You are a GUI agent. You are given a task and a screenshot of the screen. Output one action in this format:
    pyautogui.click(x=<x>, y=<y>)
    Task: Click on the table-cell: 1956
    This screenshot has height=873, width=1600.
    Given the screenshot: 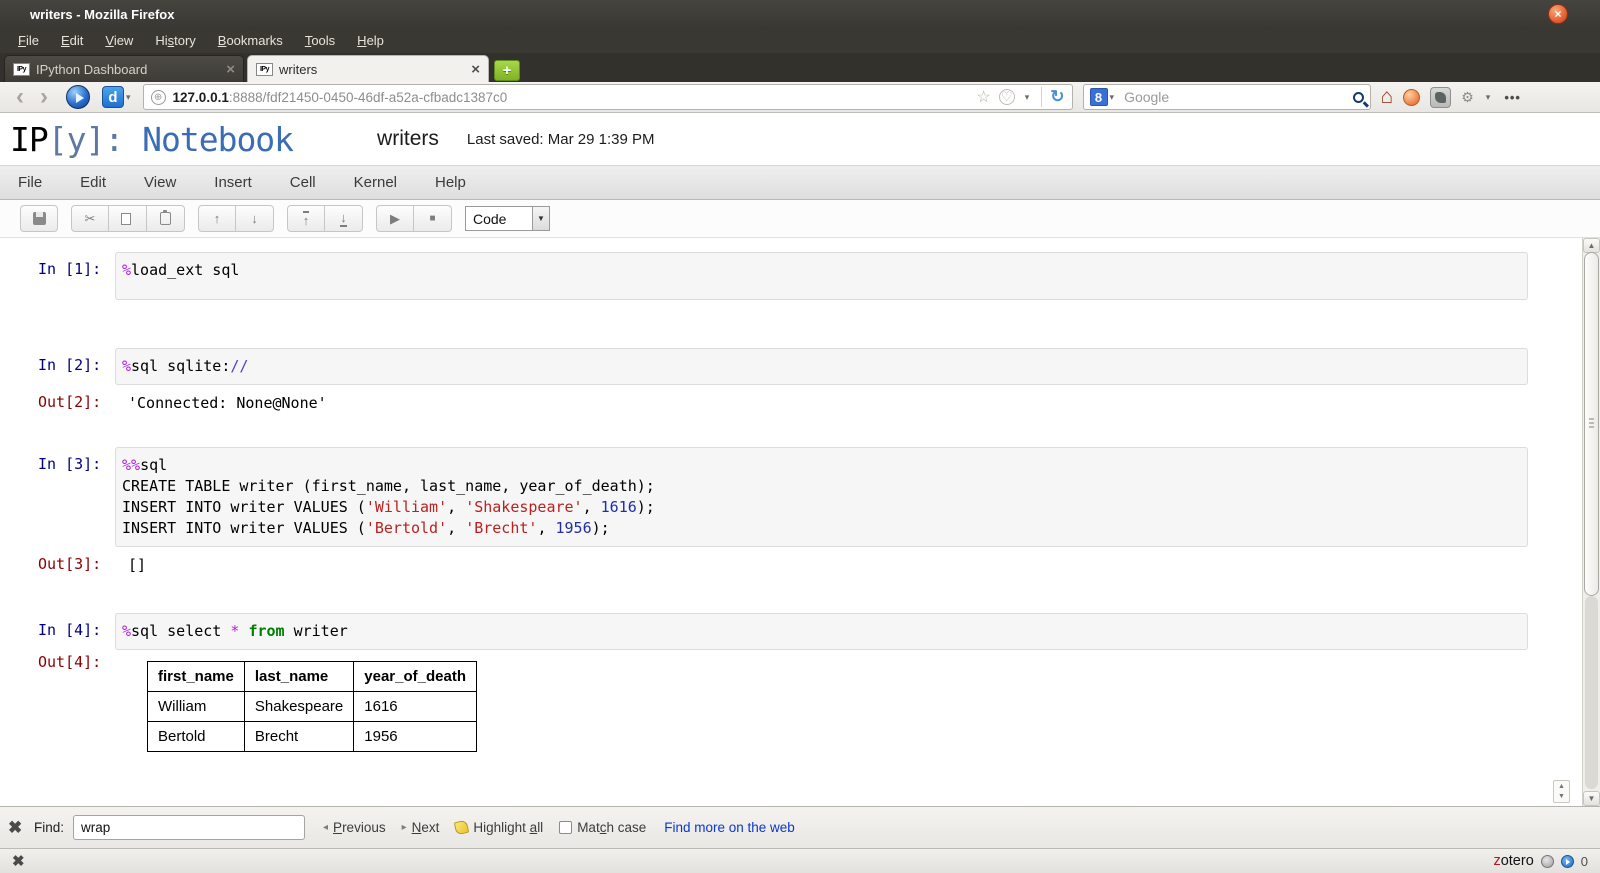 What is the action you would take?
    pyautogui.click(x=415, y=736)
    